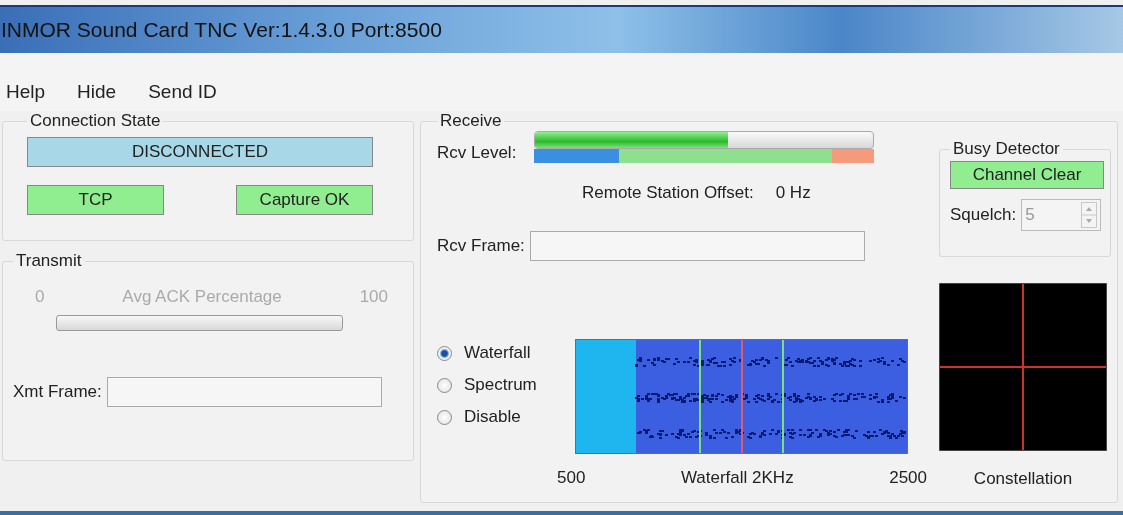 The image size is (1123, 515). I want to click on field-label: Rcv Level:, so click(477, 152).